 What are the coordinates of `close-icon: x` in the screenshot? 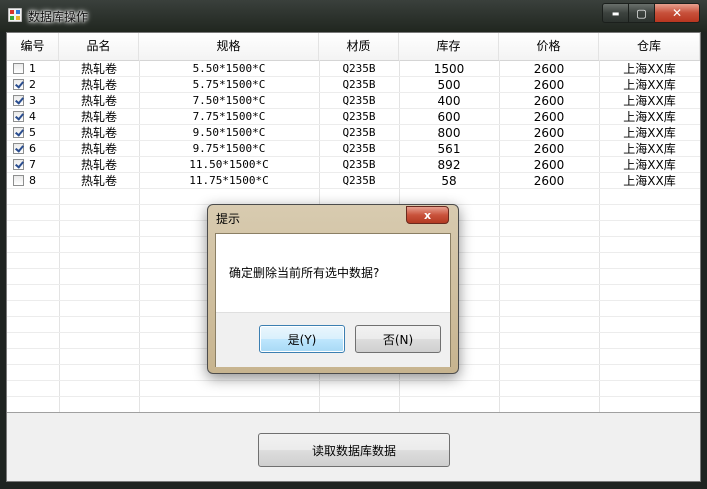 It's located at (427, 215).